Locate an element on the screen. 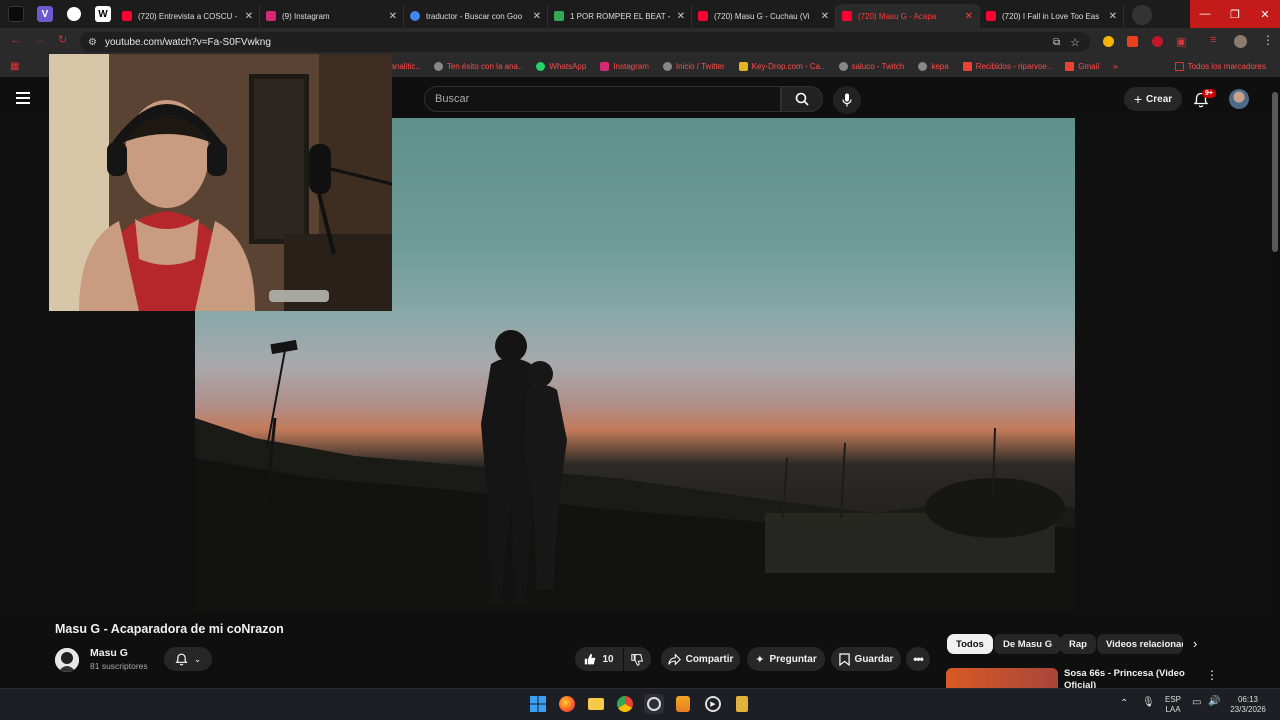 The width and height of the screenshot is (1280, 720). minimize-button: — is located at coordinates (1205, 14).